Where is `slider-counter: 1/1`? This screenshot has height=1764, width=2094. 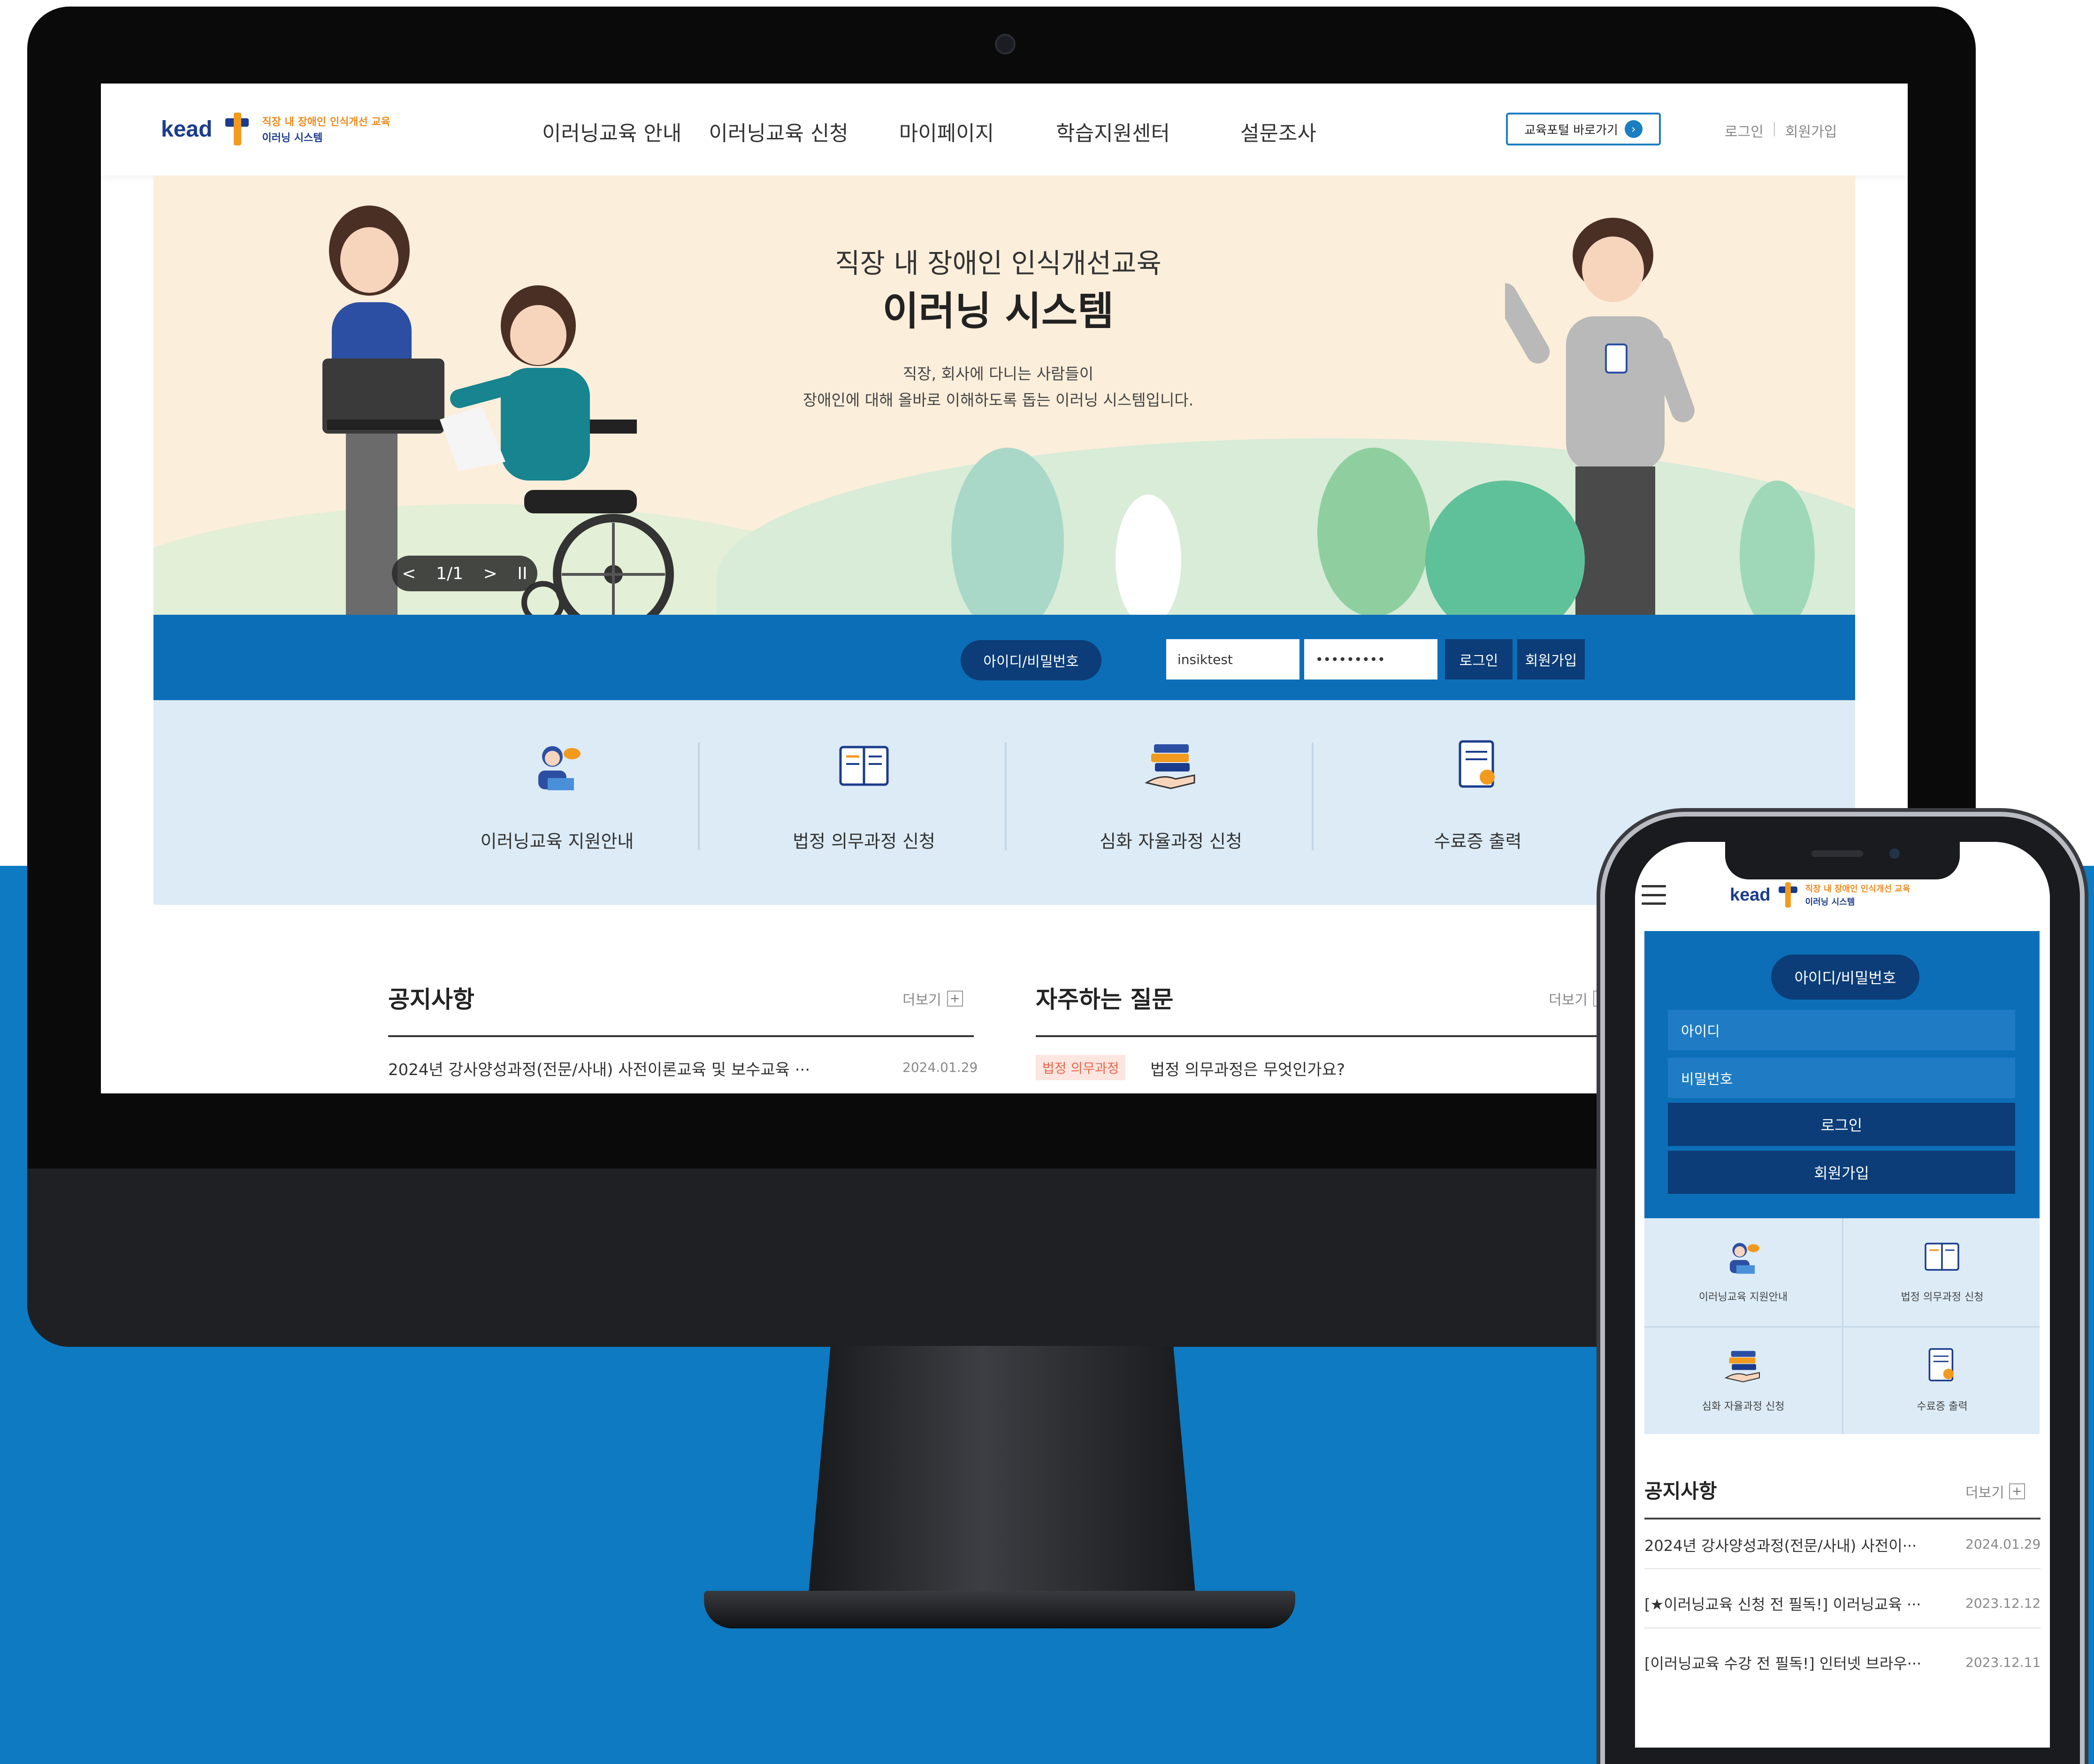 slider-counter: 1/1 is located at coordinates (450, 573).